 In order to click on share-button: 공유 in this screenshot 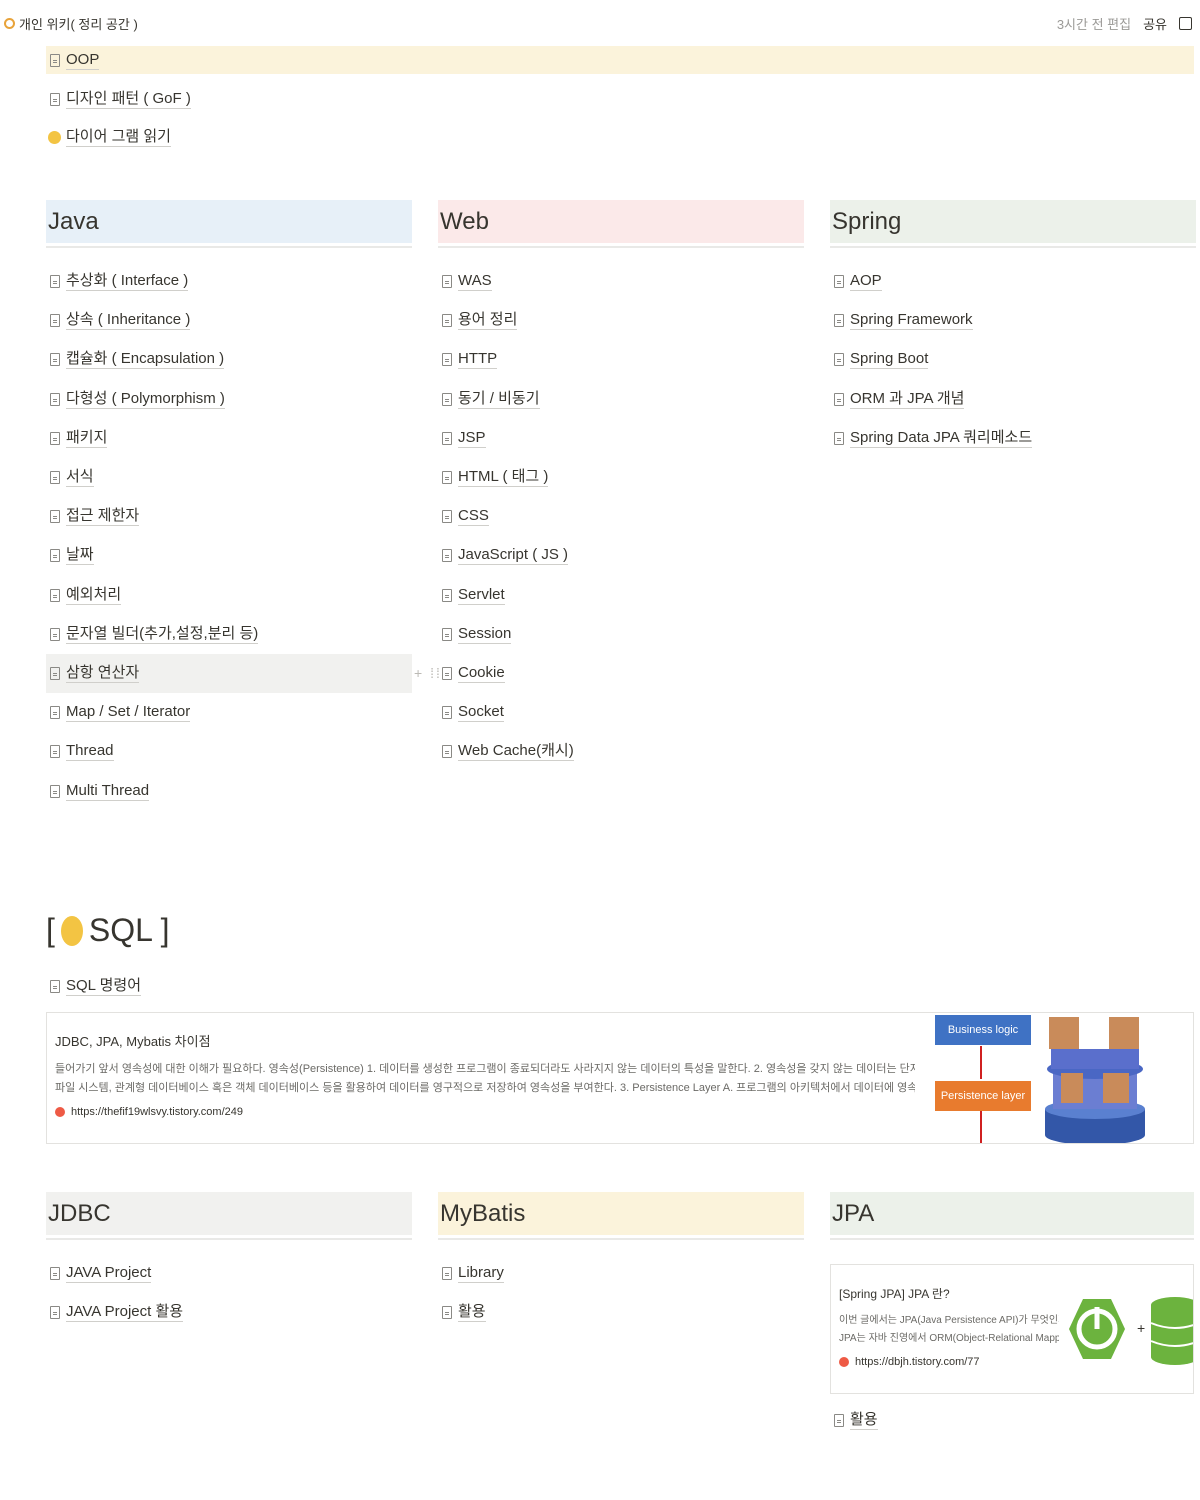, I will do `click(1155, 23)`.